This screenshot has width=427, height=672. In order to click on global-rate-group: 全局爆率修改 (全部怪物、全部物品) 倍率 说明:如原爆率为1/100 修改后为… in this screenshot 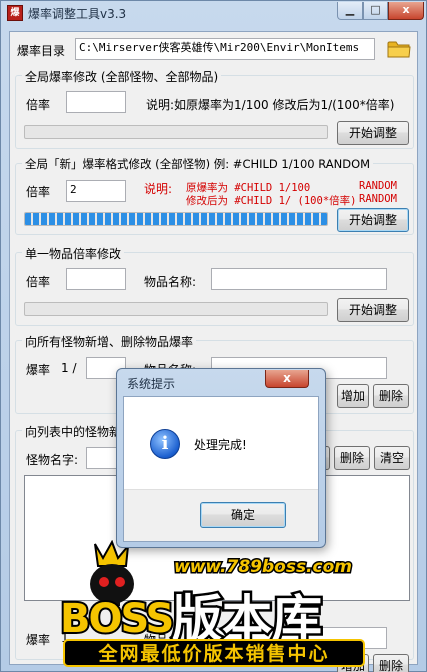, I will do `click(214, 108)`.